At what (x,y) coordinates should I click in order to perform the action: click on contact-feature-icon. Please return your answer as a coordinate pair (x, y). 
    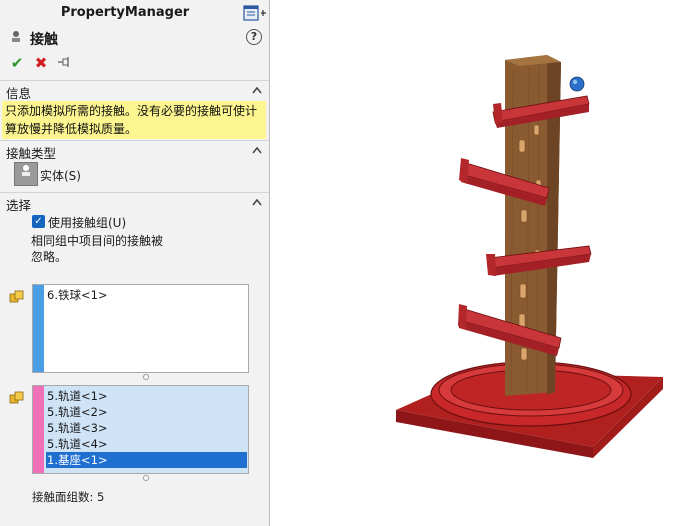
    Looking at the image, I should click on (16, 37).